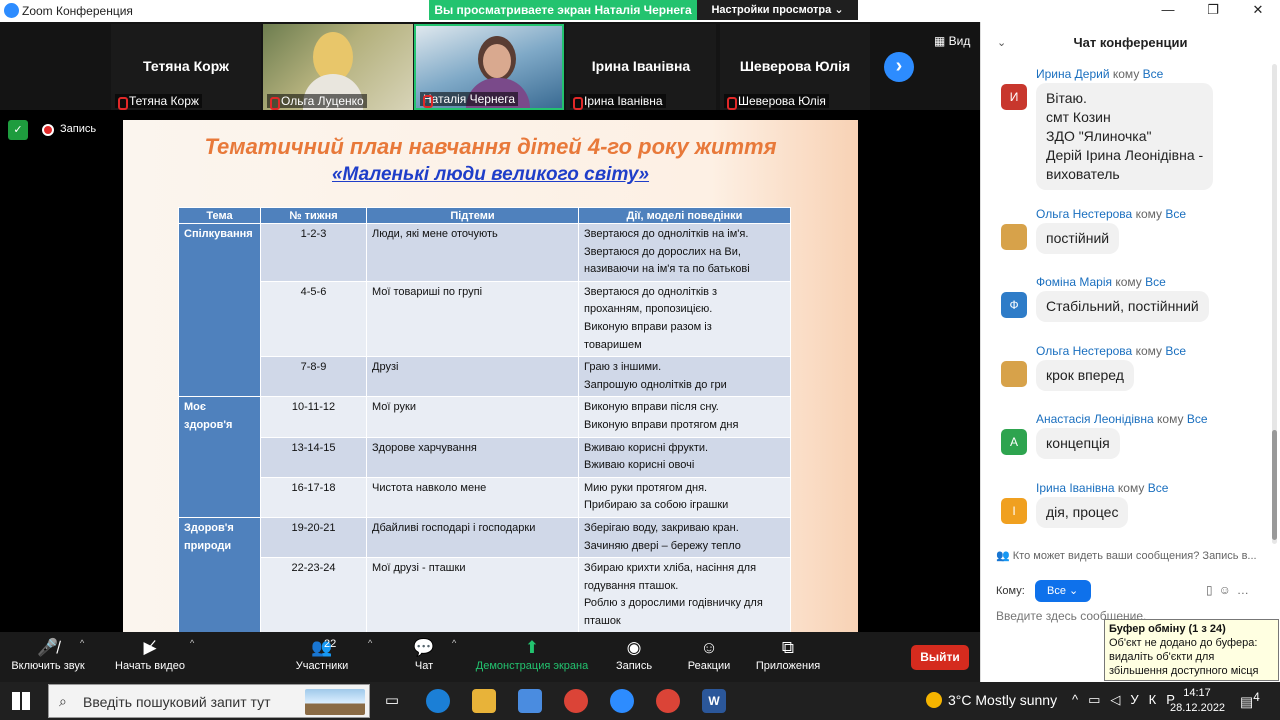 The image size is (1280, 720). What do you see at coordinates (777, 10) in the screenshot?
I see `view-options-button: Настройки просмотра ⌄` at bounding box center [777, 10].